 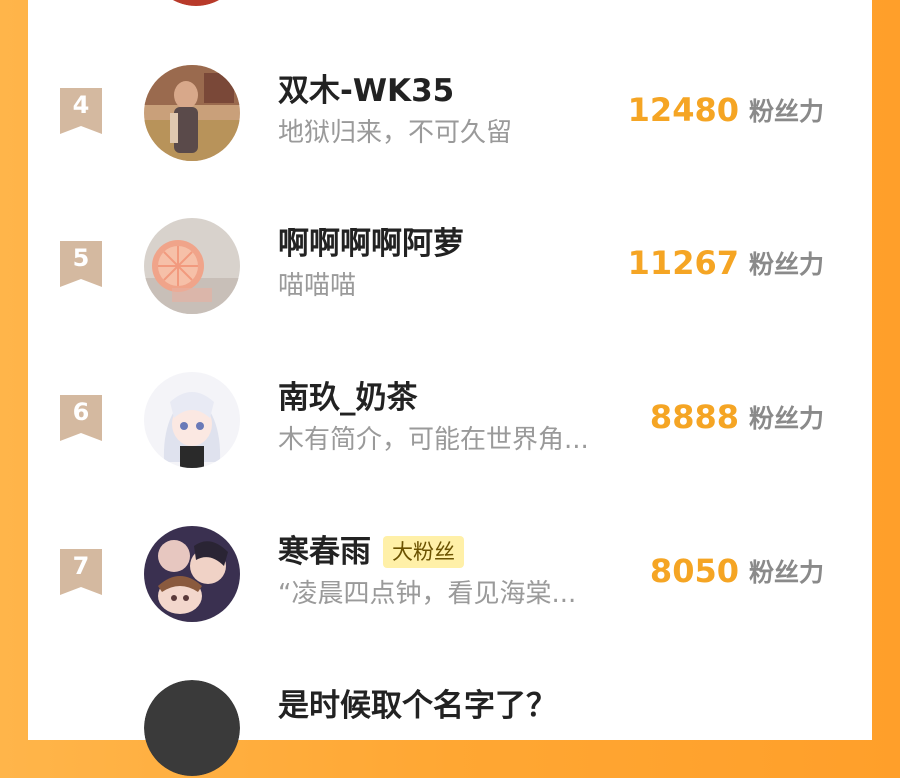 What do you see at coordinates (694, 571) in the screenshot?
I see `fan-score-value: 8050` at bounding box center [694, 571].